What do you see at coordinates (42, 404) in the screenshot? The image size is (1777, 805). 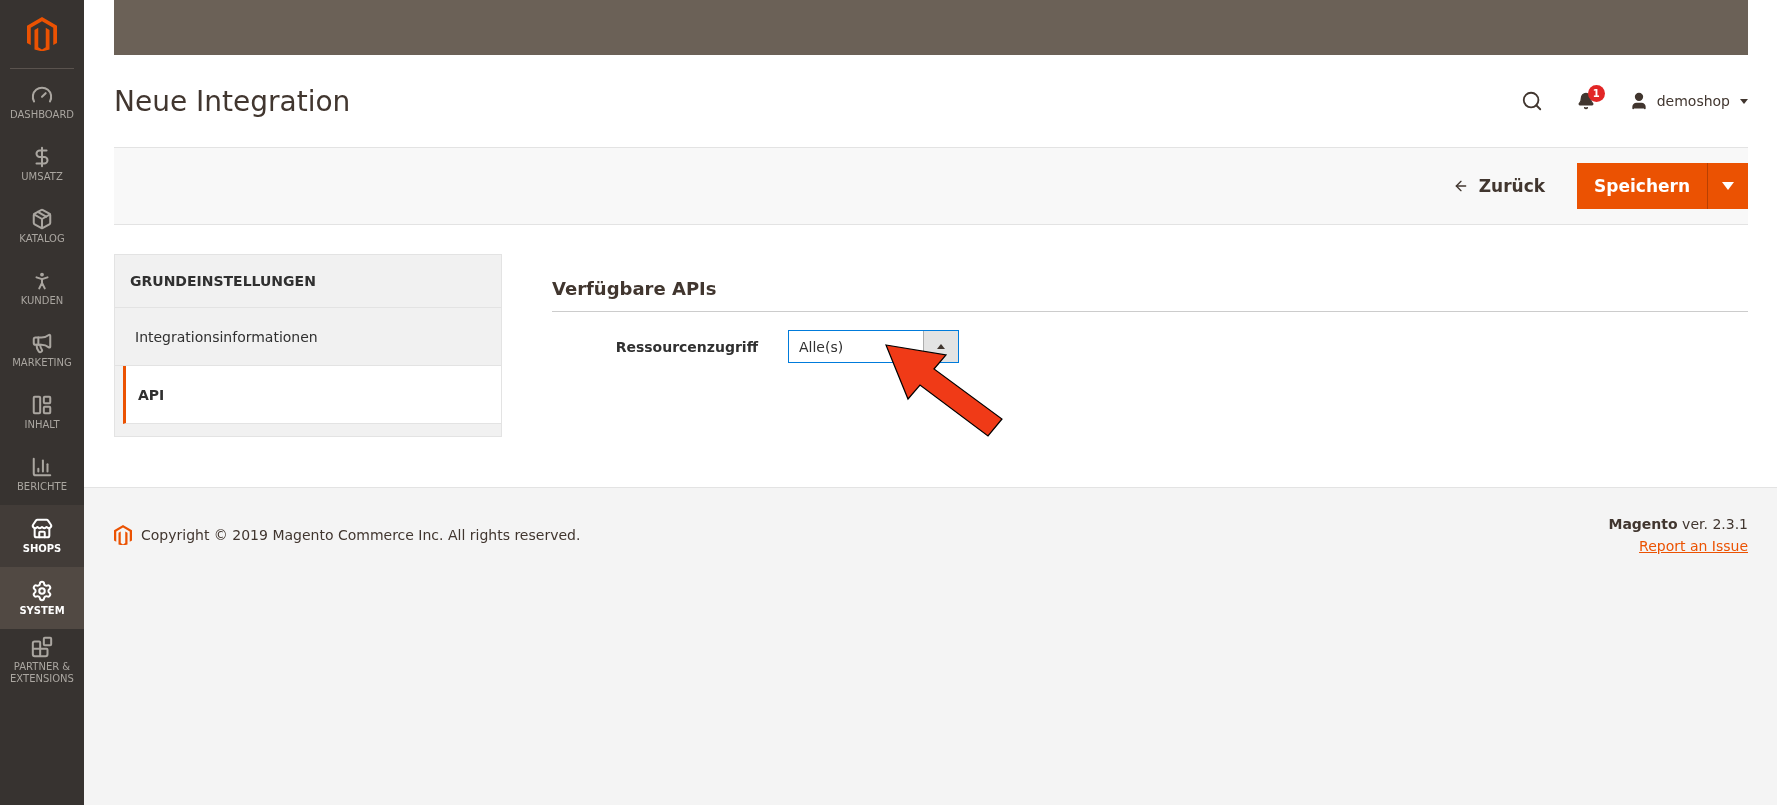 I see `layout-icon` at bounding box center [42, 404].